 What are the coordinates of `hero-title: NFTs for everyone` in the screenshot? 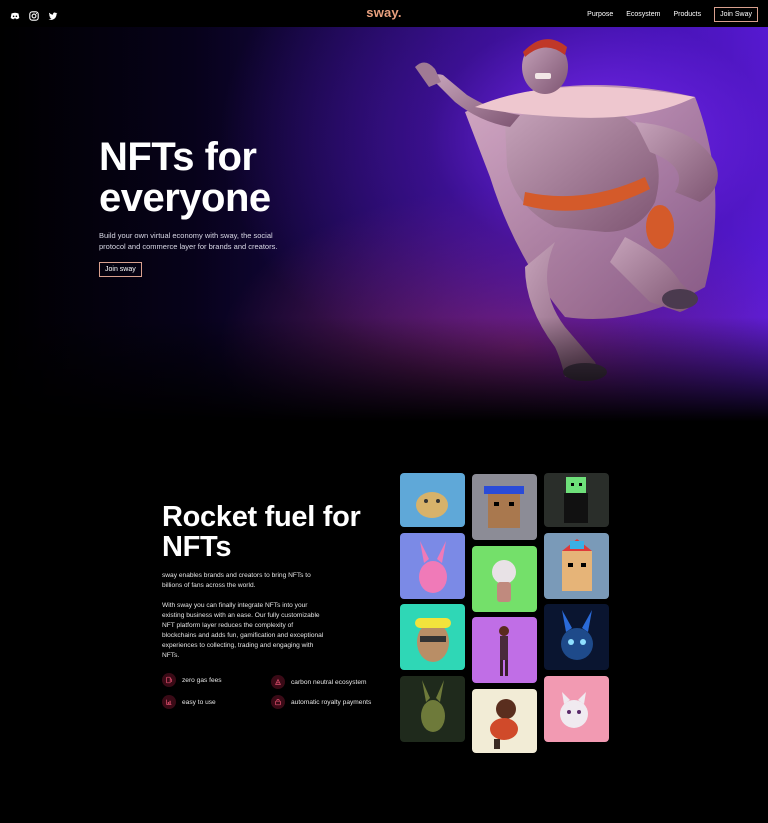 It's located at (185, 178).